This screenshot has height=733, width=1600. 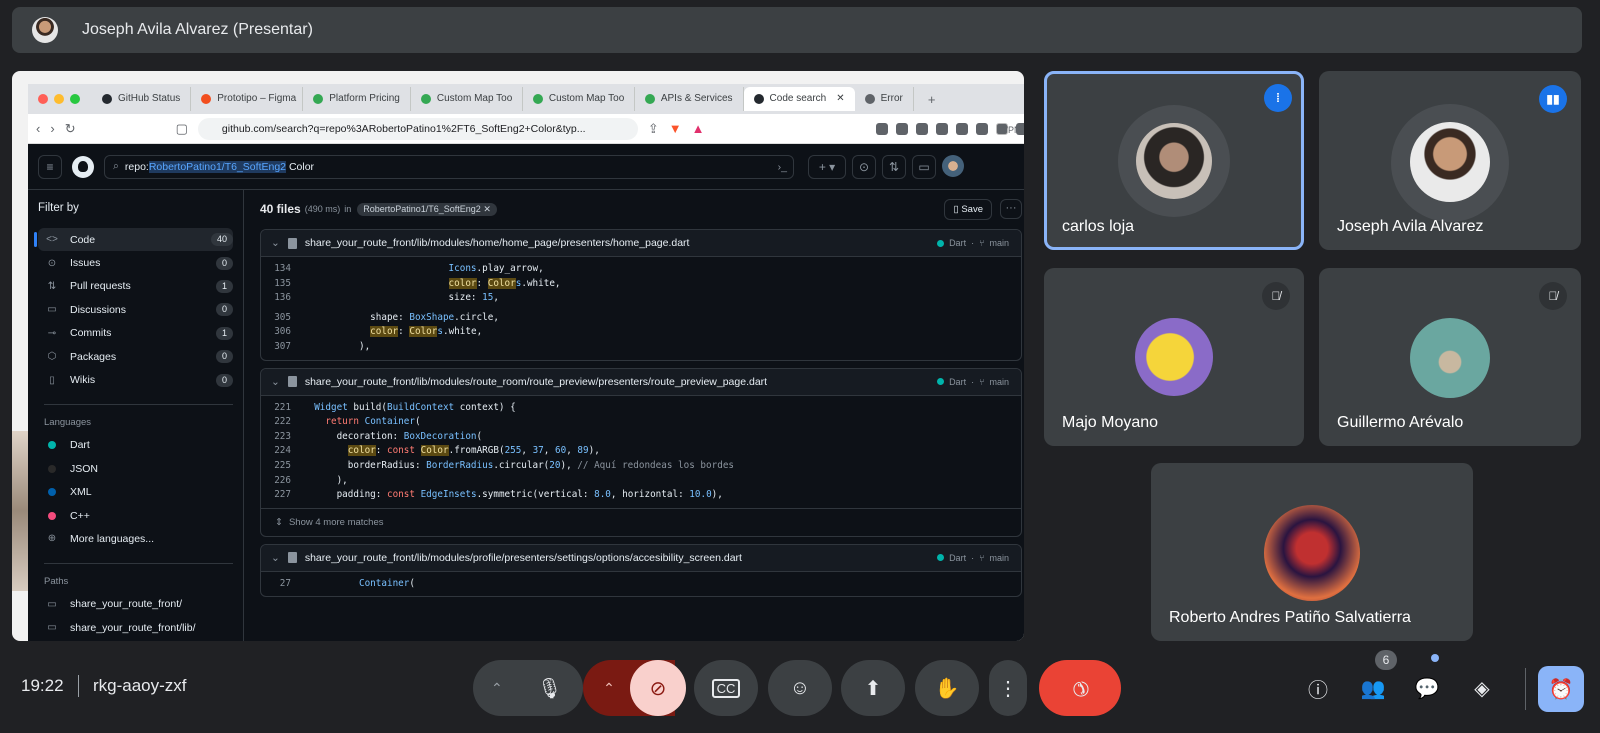 What do you see at coordinates (726, 688) in the screenshot?
I see `captions-button: CC` at bounding box center [726, 688].